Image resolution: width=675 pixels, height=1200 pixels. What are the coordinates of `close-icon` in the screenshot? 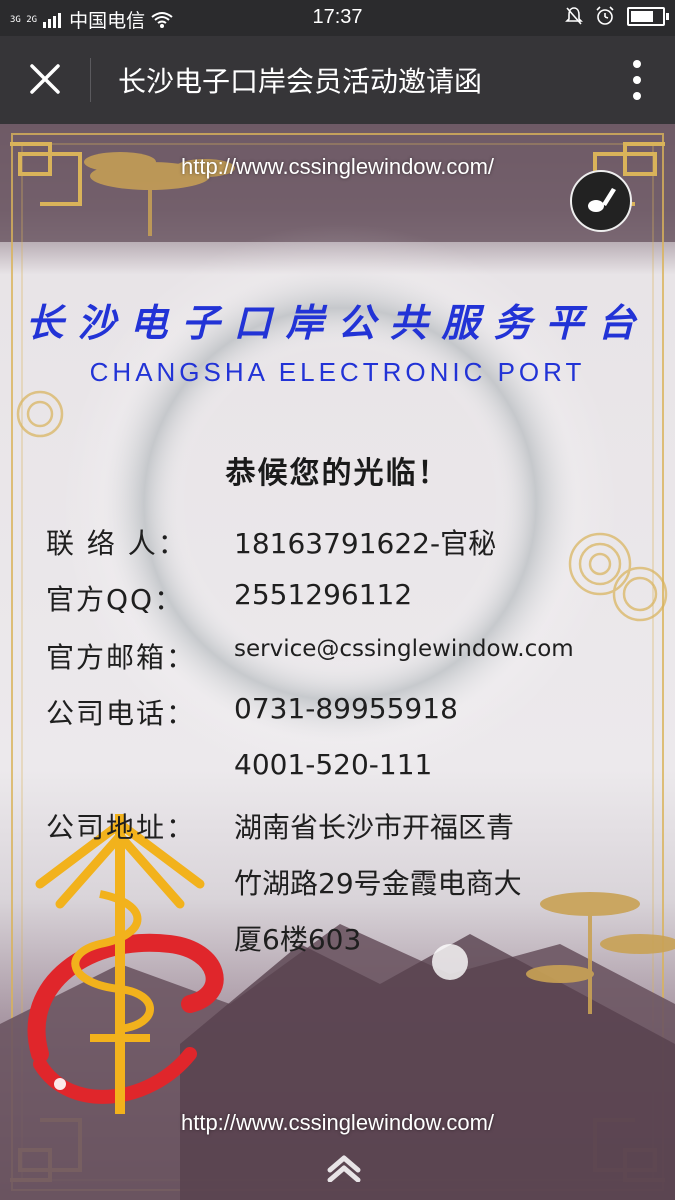 It's located at (45, 79).